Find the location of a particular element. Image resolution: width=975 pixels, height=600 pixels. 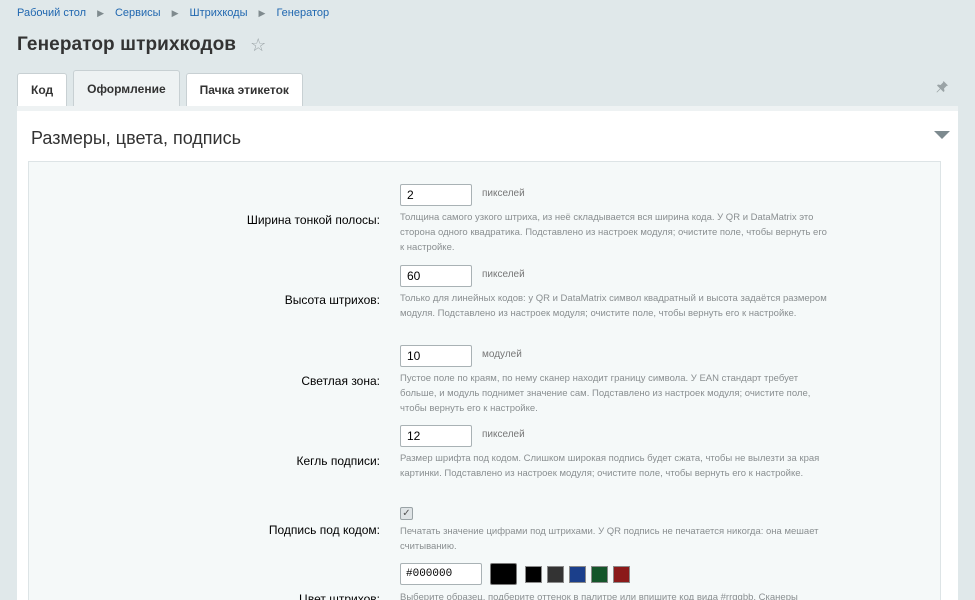

tab-label-batch: Пачка этикеток is located at coordinates (244, 89).